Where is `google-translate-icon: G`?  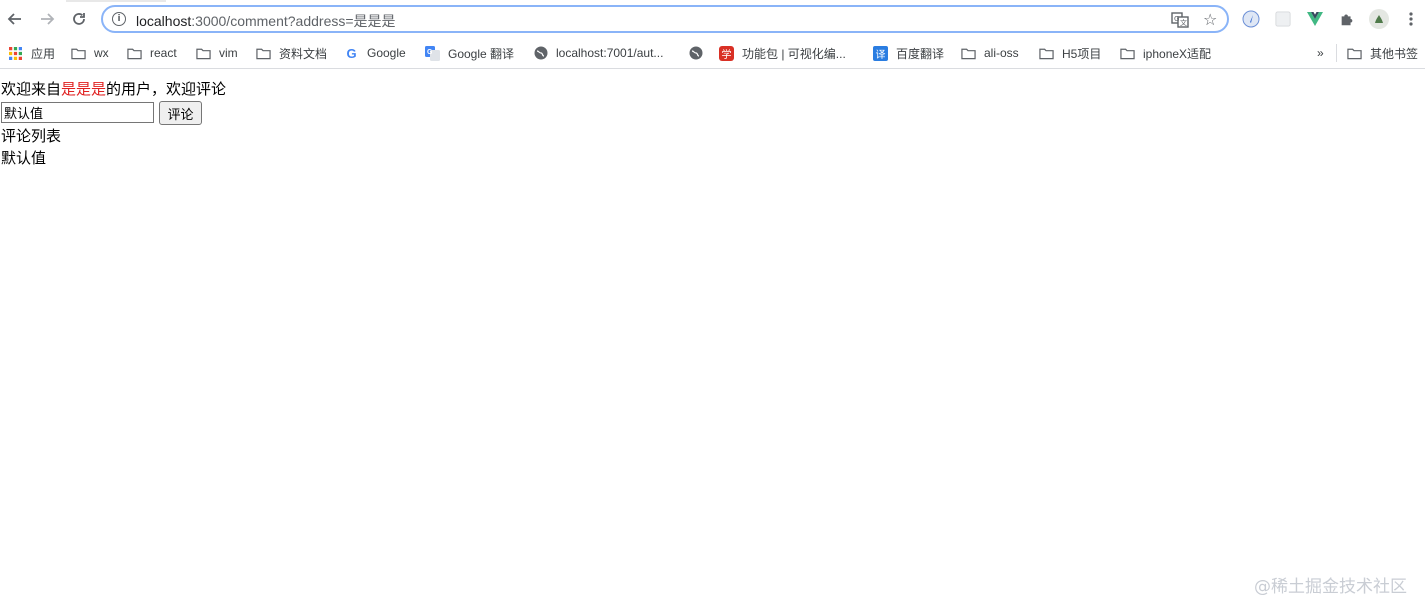 google-translate-icon: G is located at coordinates (432, 53).